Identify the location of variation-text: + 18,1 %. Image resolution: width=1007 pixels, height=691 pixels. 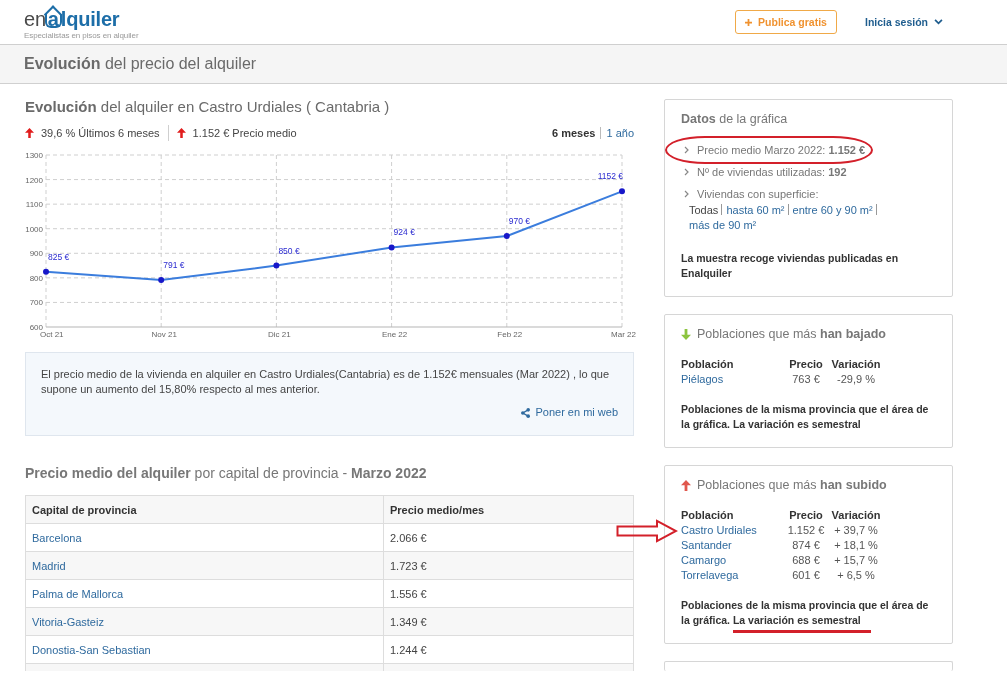
(856, 545).